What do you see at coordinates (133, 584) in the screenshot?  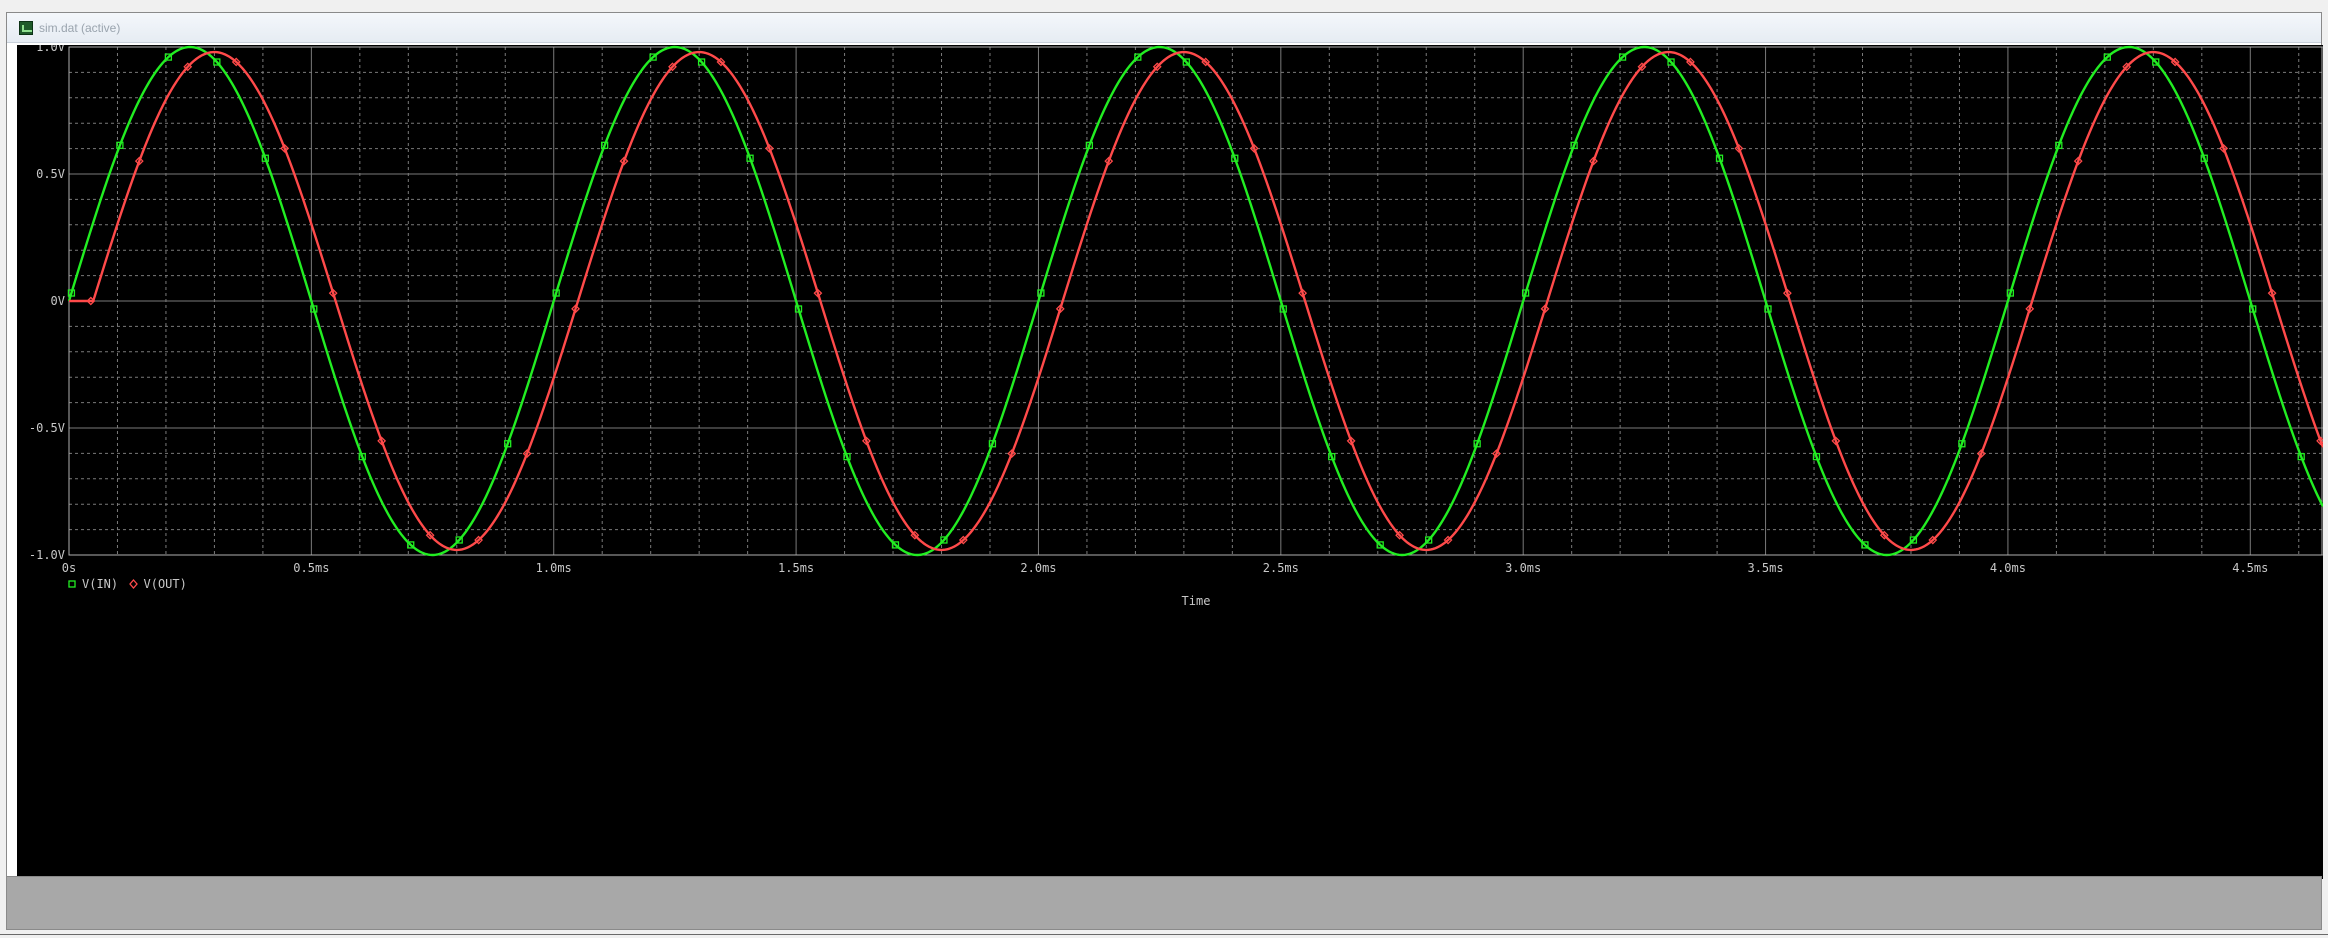 I see `legend-marker-diamond-icon` at bounding box center [133, 584].